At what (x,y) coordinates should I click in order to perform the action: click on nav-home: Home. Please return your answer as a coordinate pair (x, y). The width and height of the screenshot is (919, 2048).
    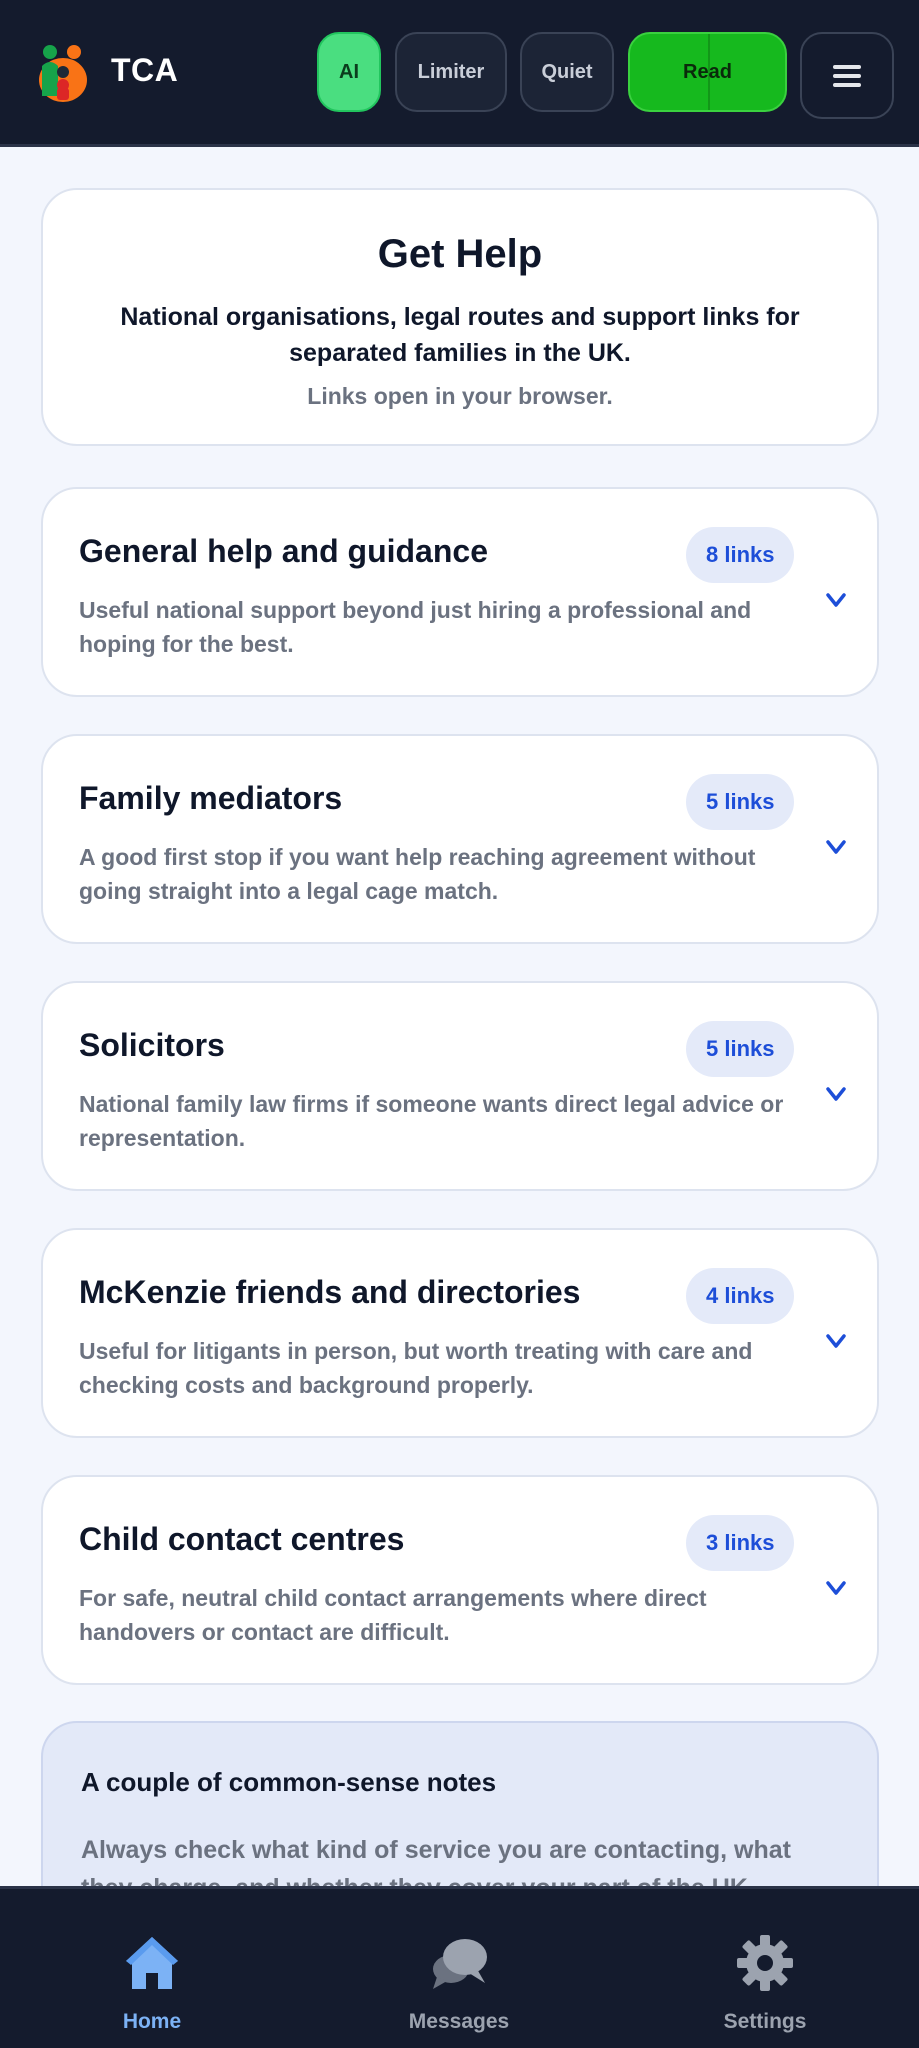
    Looking at the image, I should click on (152, 1968).